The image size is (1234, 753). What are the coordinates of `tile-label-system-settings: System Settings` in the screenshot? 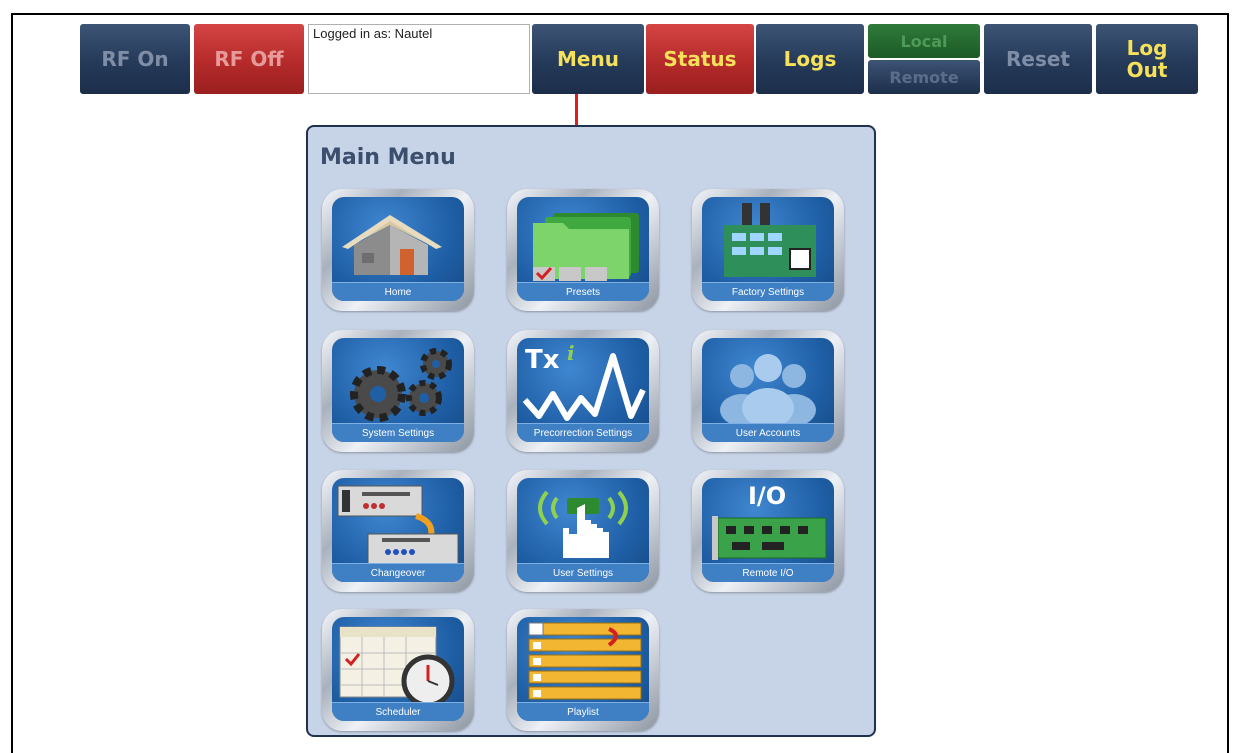 It's located at (398, 432).